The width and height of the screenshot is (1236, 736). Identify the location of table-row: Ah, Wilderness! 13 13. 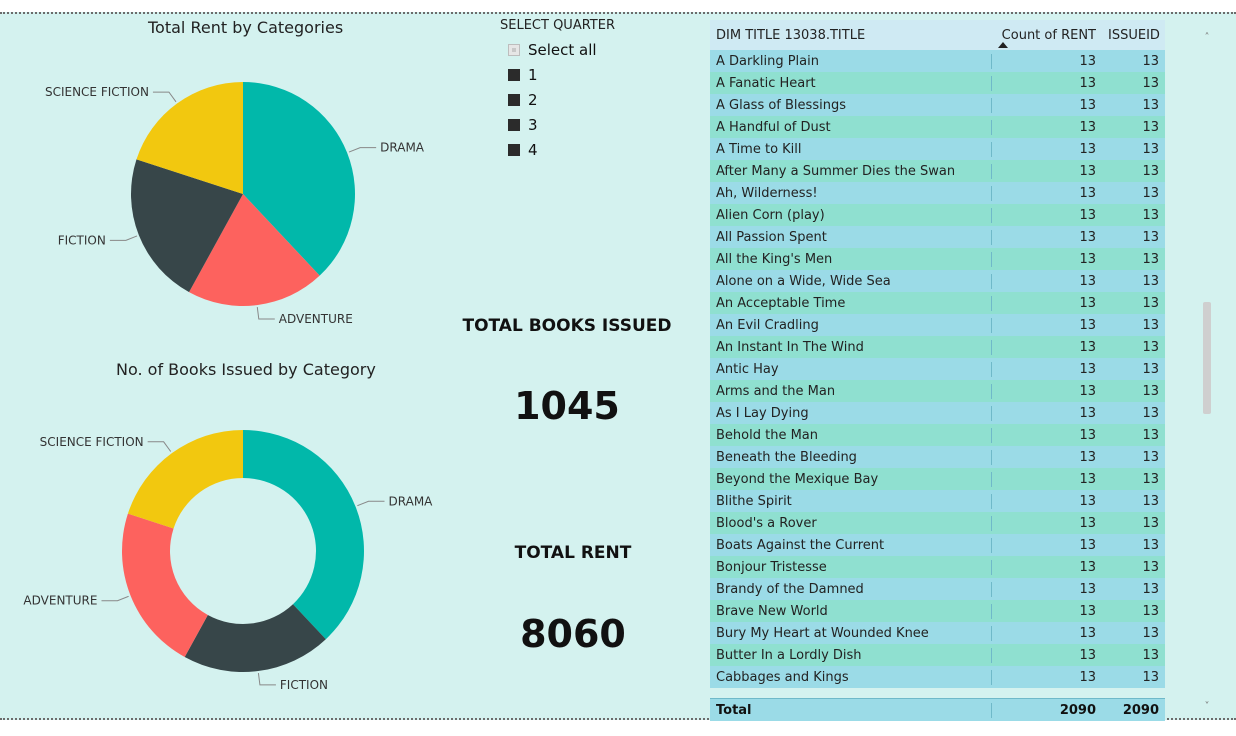
(937, 193).